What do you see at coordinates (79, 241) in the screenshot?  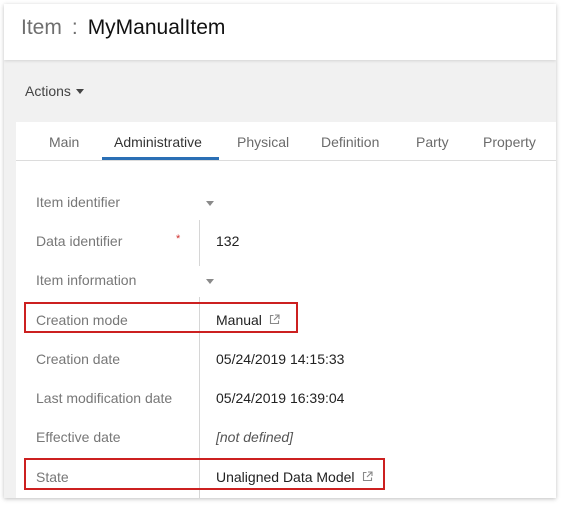 I see `data-identifier-label: Data identifier` at bounding box center [79, 241].